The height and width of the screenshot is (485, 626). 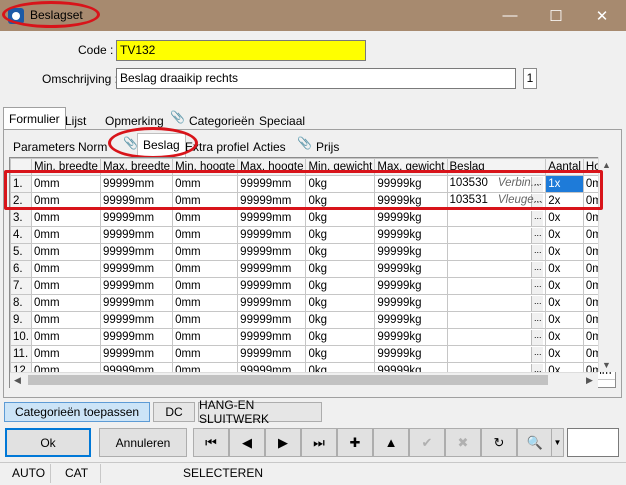 What do you see at coordinates (355, 442) in the screenshot?
I see `add-icon: ✚` at bounding box center [355, 442].